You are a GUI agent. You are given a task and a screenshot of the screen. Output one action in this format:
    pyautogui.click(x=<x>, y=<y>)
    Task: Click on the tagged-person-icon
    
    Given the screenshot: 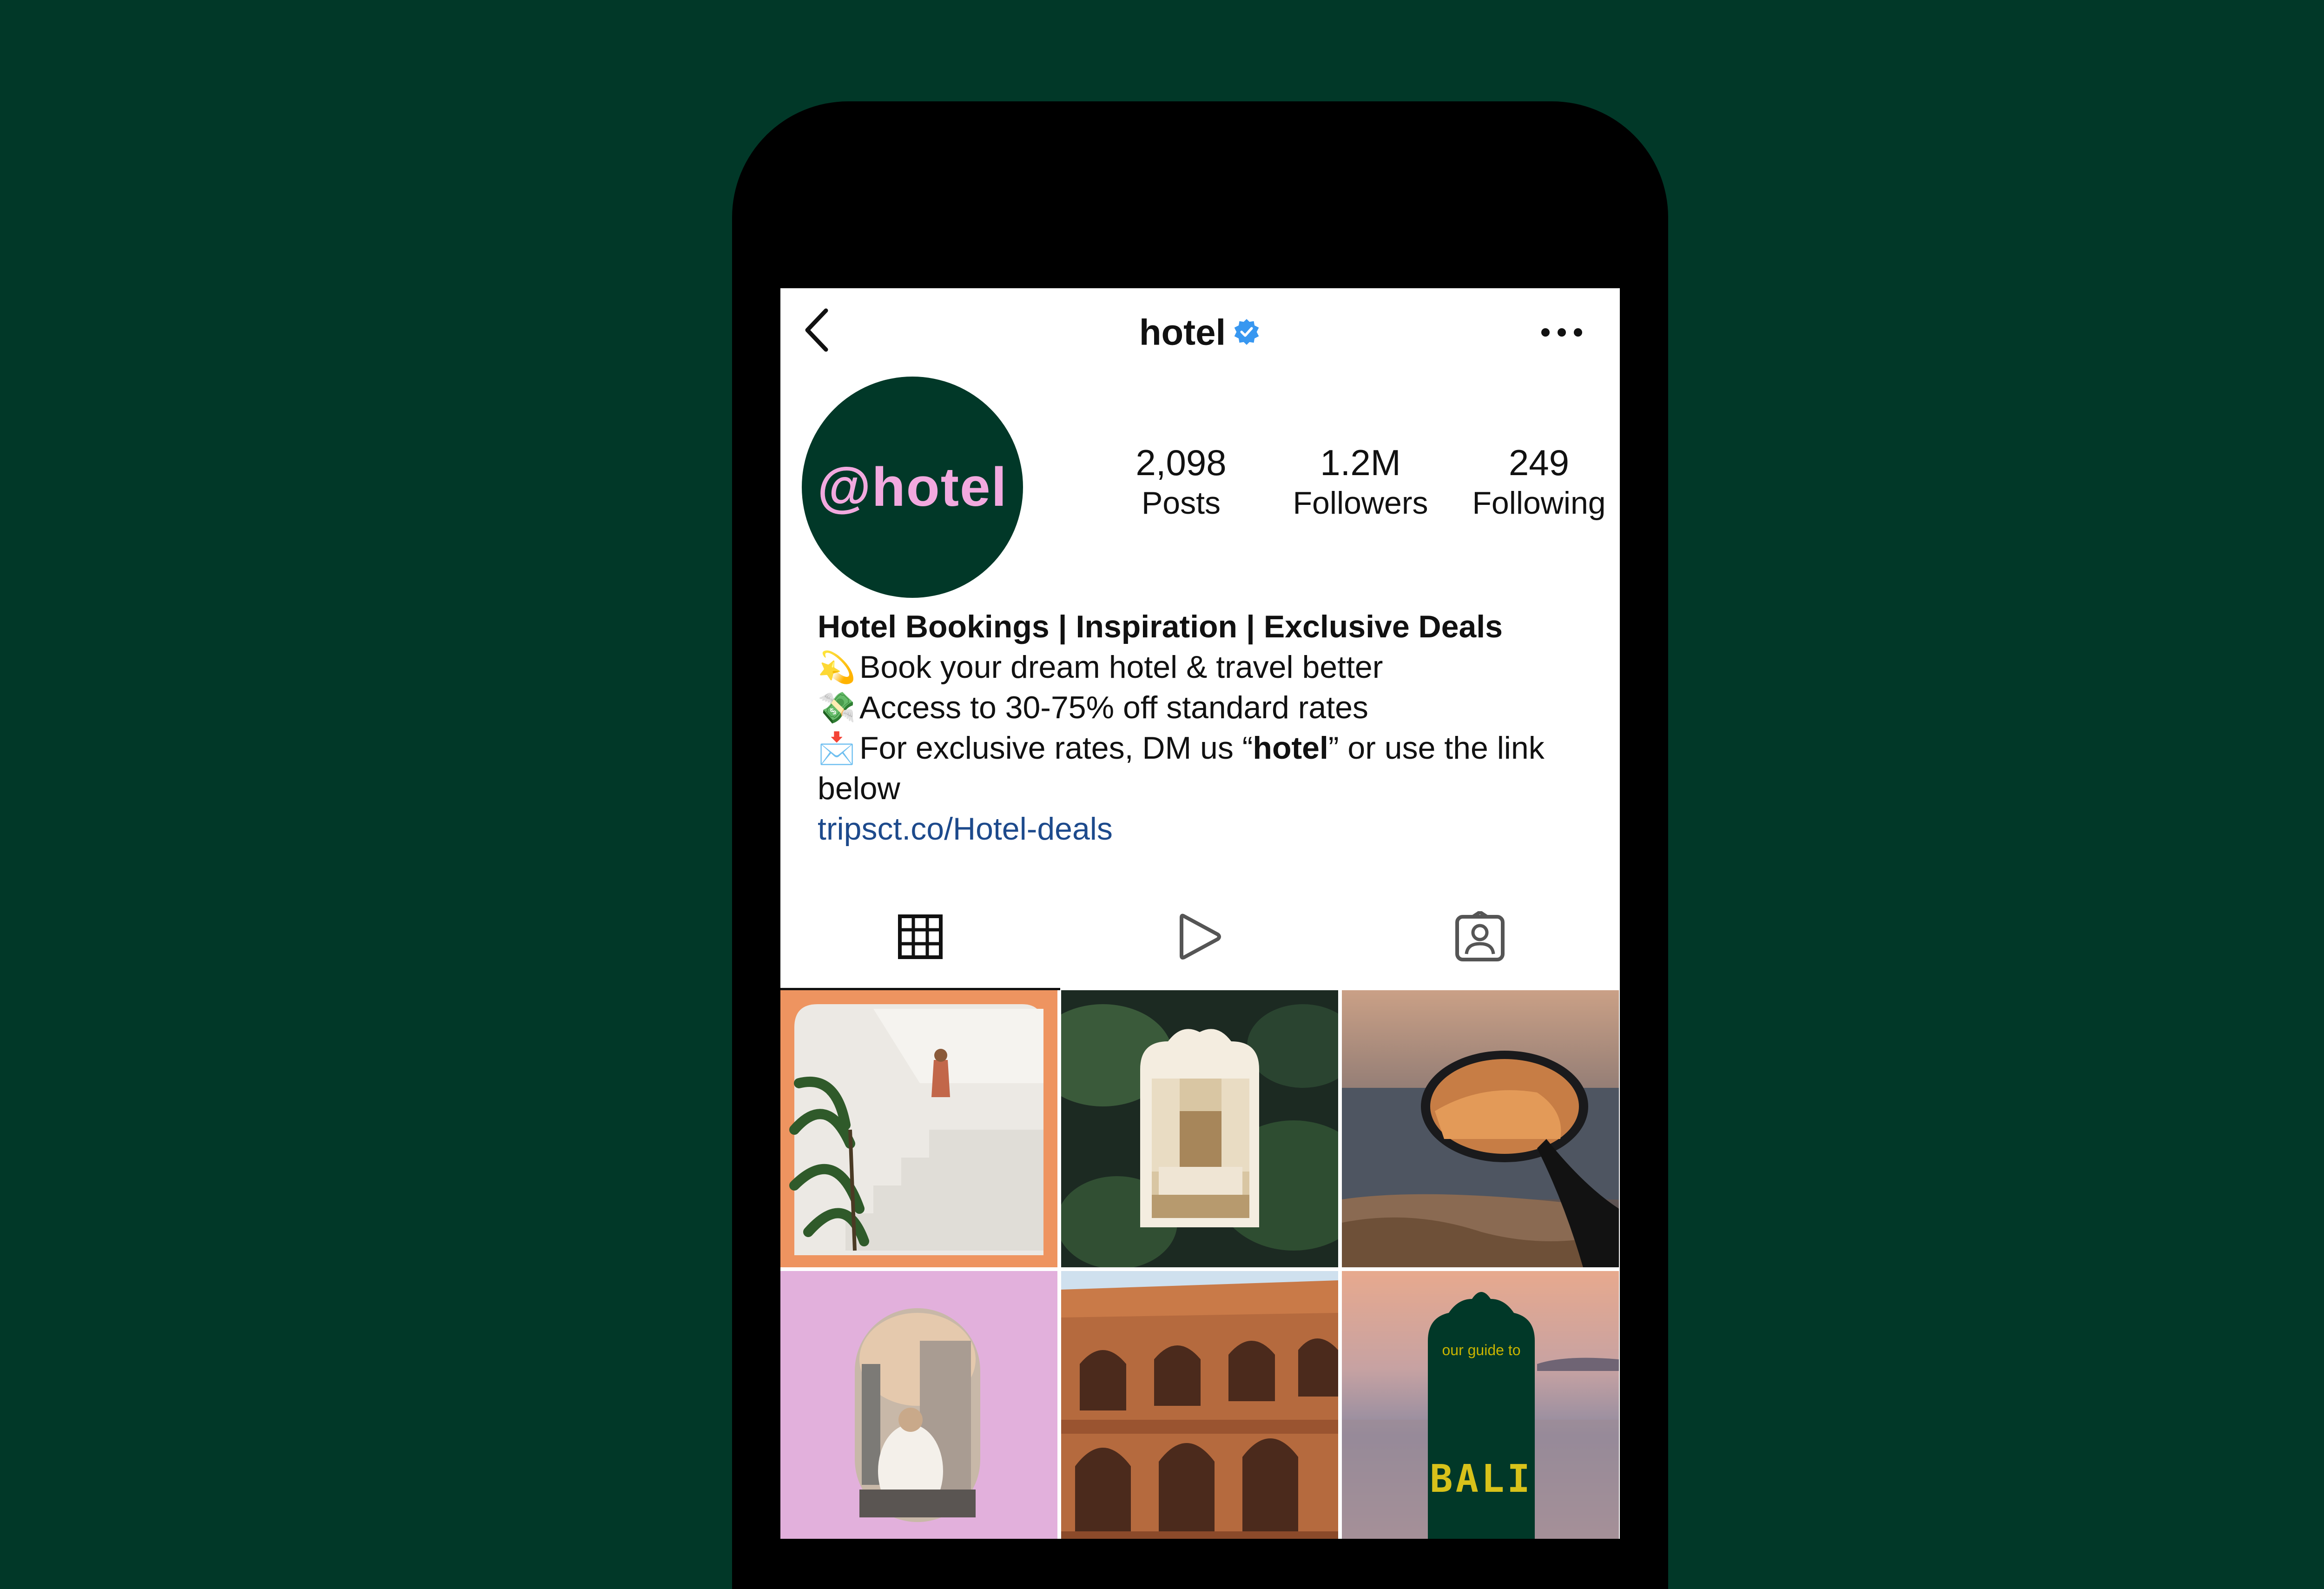 What is the action you would take?
    pyautogui.click(x=1480, y=936)
    